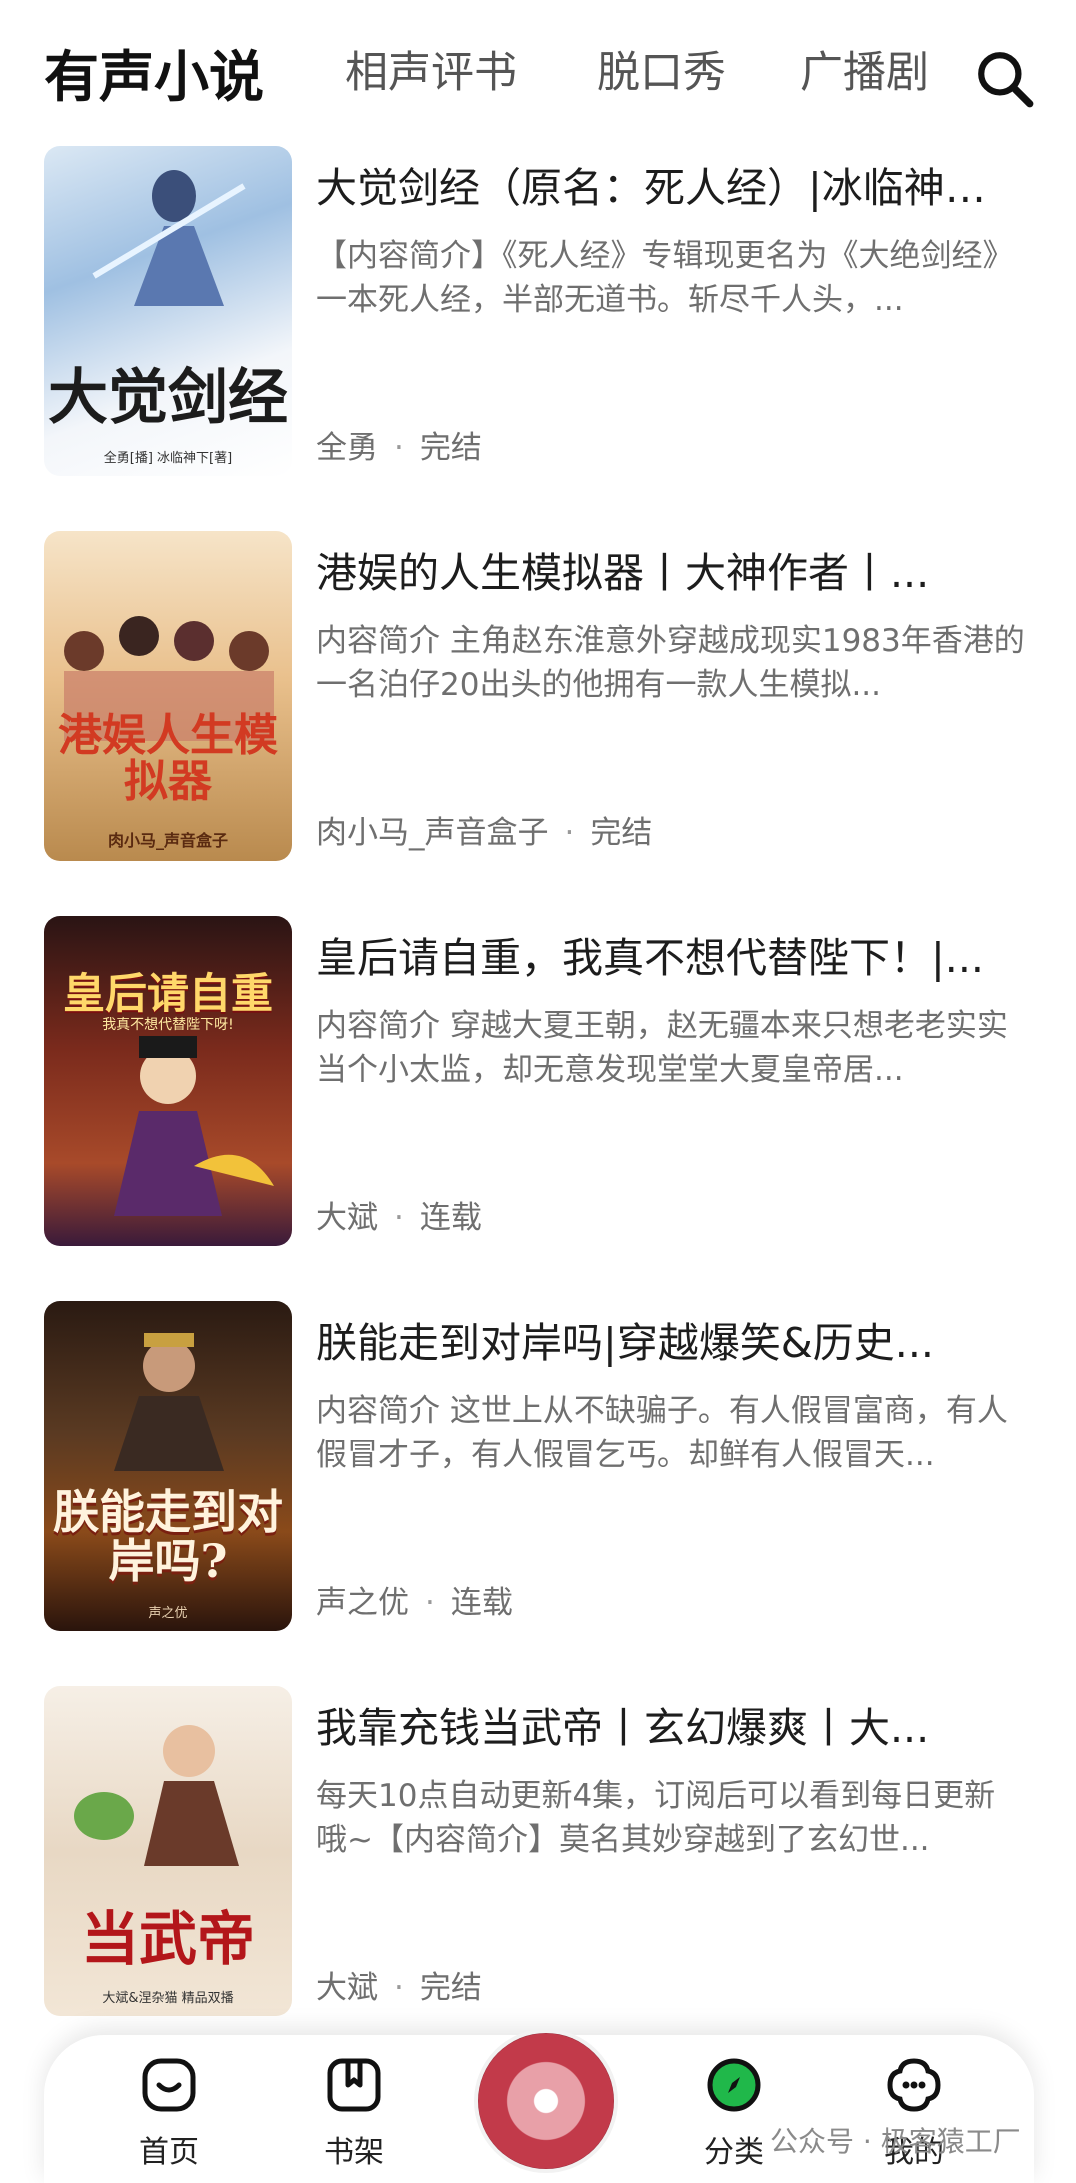 The height and width of the screenshot is (2183, 1076). Describe the element at coordinates (734, 2085) in the screenshot. I see `compass-icon` at that location.